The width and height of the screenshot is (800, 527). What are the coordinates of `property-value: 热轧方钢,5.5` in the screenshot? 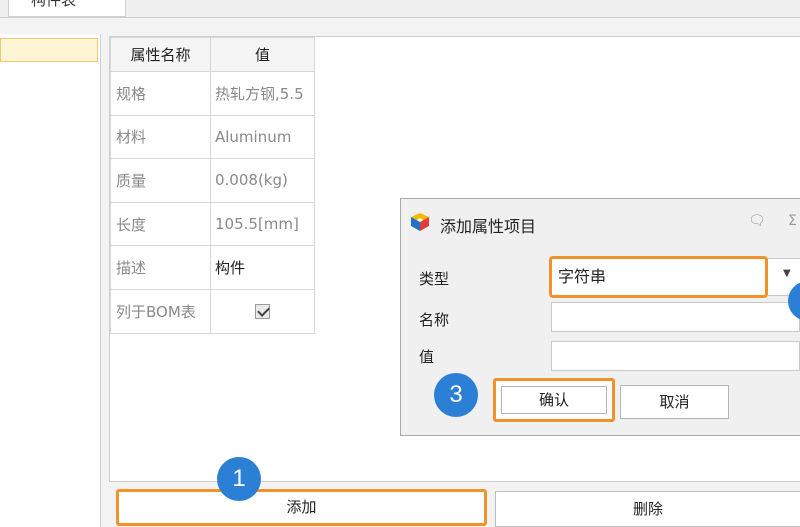 It's located at (262, 93).